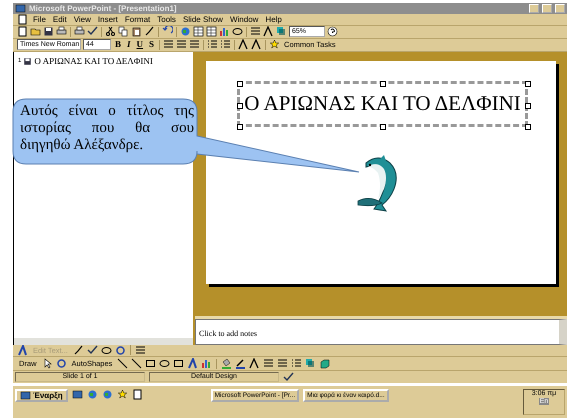 The image size is (567, 418). Describe the element at coordinates (77, 394) in the screenshot. I see `show-desktop-icon` at that location.